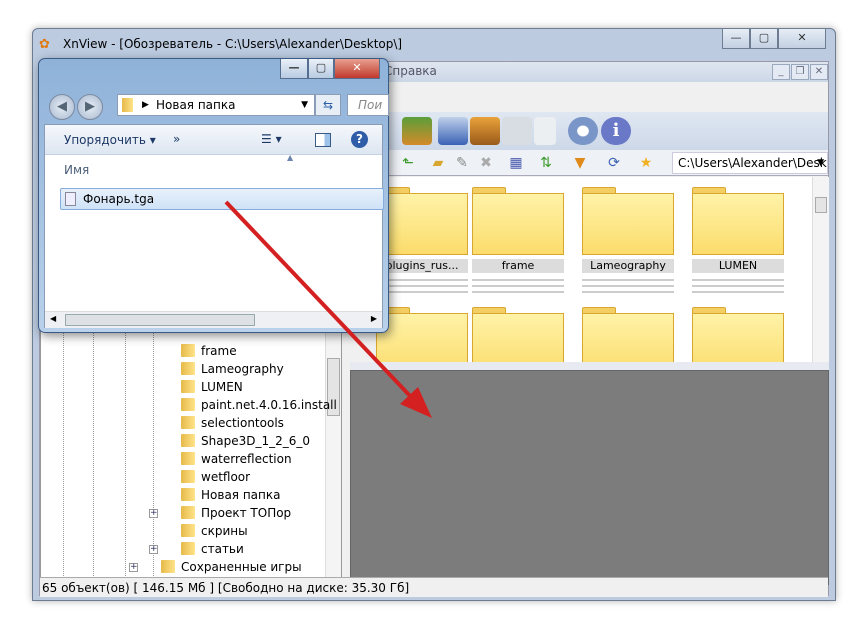 This screenshot has width=868, height=633. What do you see at coordinates (319, 300) in the screenshot?
I see `arrow-shaft` at bounding box center [319, 300].